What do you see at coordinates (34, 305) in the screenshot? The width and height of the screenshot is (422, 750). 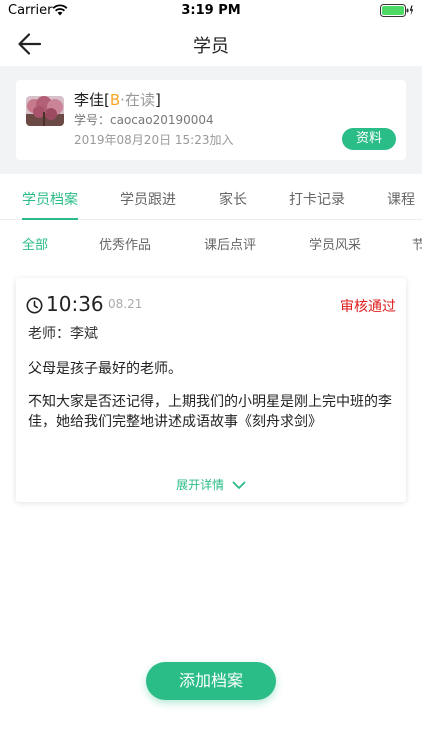 I see `clock-icon` at bounding box center [34, 305].